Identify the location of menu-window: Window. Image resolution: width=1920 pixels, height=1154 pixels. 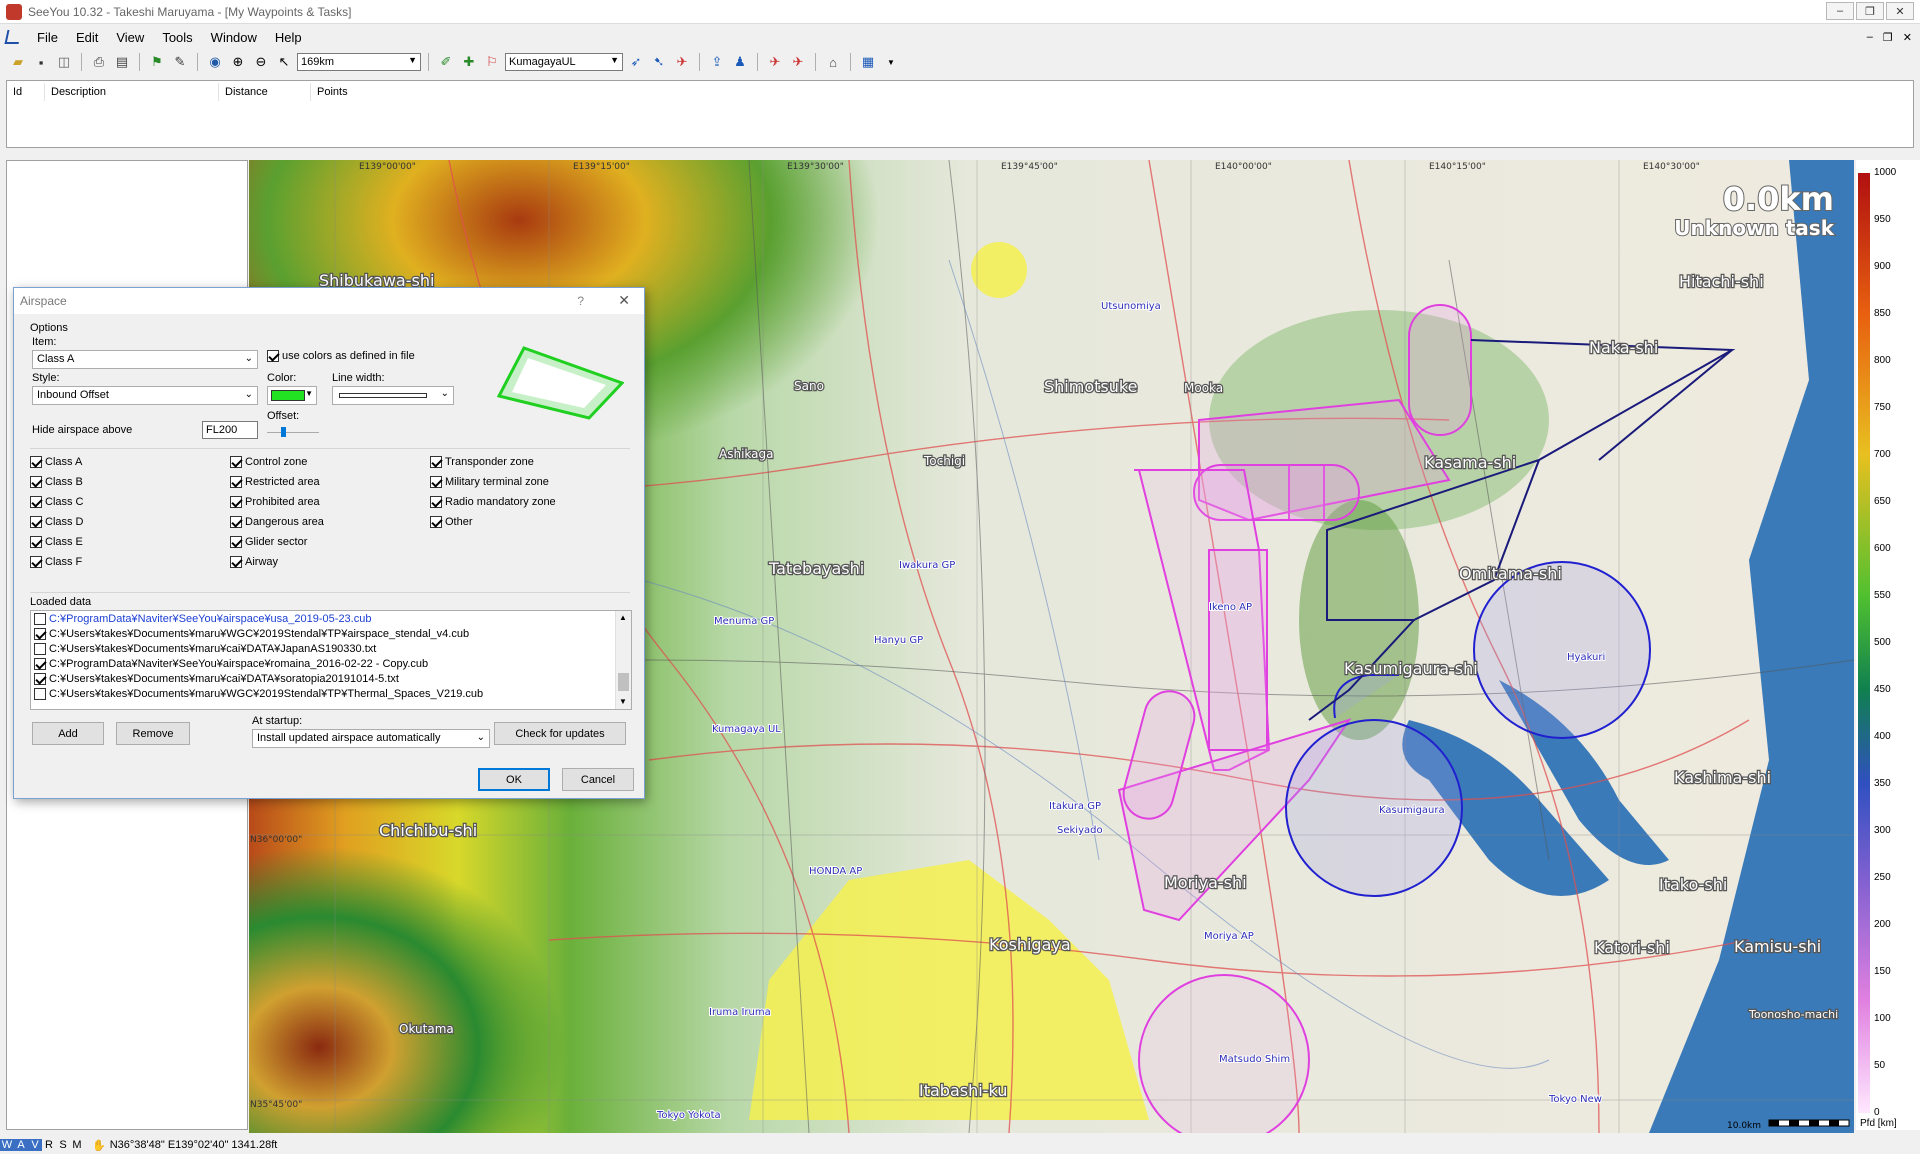
(234, 37).